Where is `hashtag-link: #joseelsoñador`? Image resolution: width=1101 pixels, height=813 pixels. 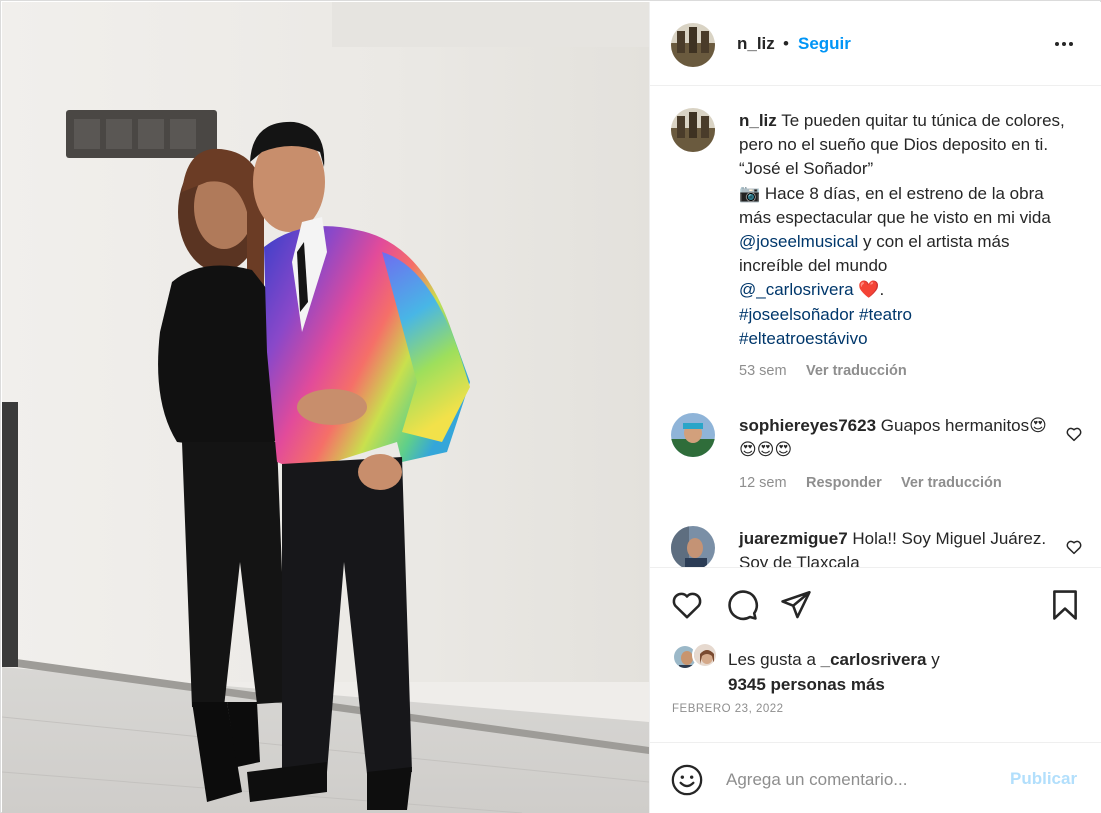 hashtag-link: #joseelsoñador is located at coordinates (796, 314).